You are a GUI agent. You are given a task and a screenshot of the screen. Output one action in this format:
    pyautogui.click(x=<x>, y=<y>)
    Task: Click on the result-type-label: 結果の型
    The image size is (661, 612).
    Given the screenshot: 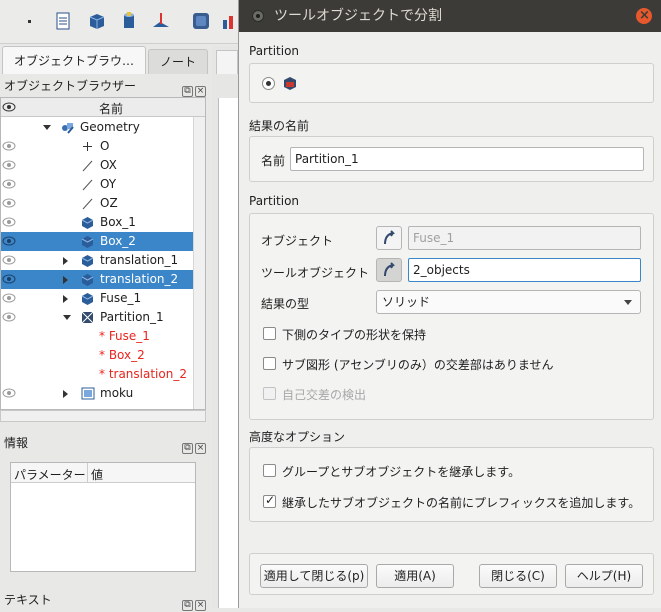 What is the action you would take?
    pyautogui.click(x=285, y=304)
    